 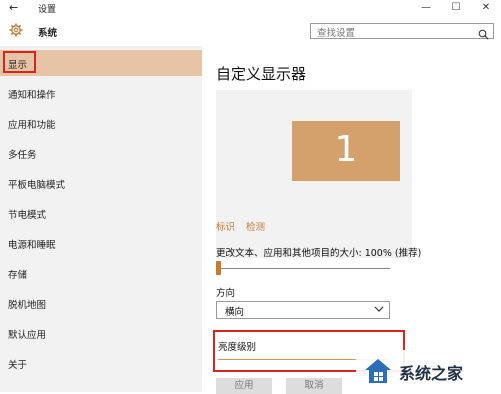 What do you see at coordinates (32, 245) in the screenshot?
I see `sidebar-item-label: 电源和睡眠` at bounding box center [32, 245].